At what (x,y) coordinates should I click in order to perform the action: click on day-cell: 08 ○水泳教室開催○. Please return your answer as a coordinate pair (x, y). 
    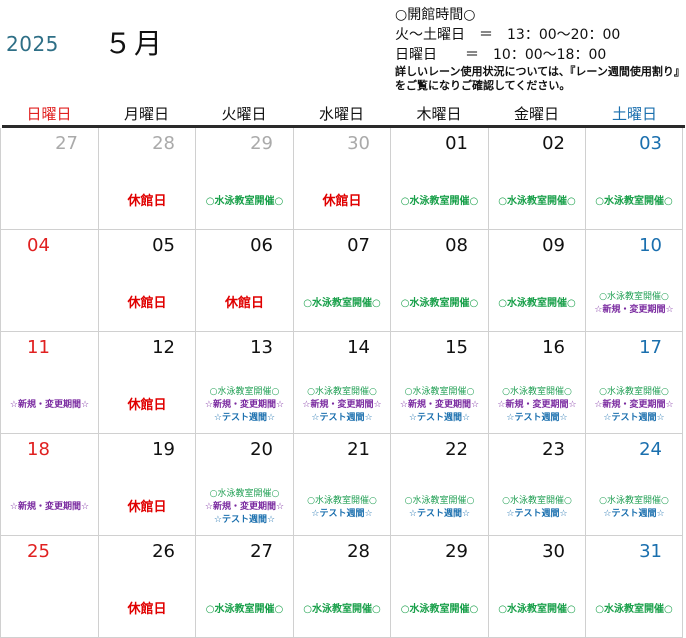
    Looking at the image, I should click on (440, 281).